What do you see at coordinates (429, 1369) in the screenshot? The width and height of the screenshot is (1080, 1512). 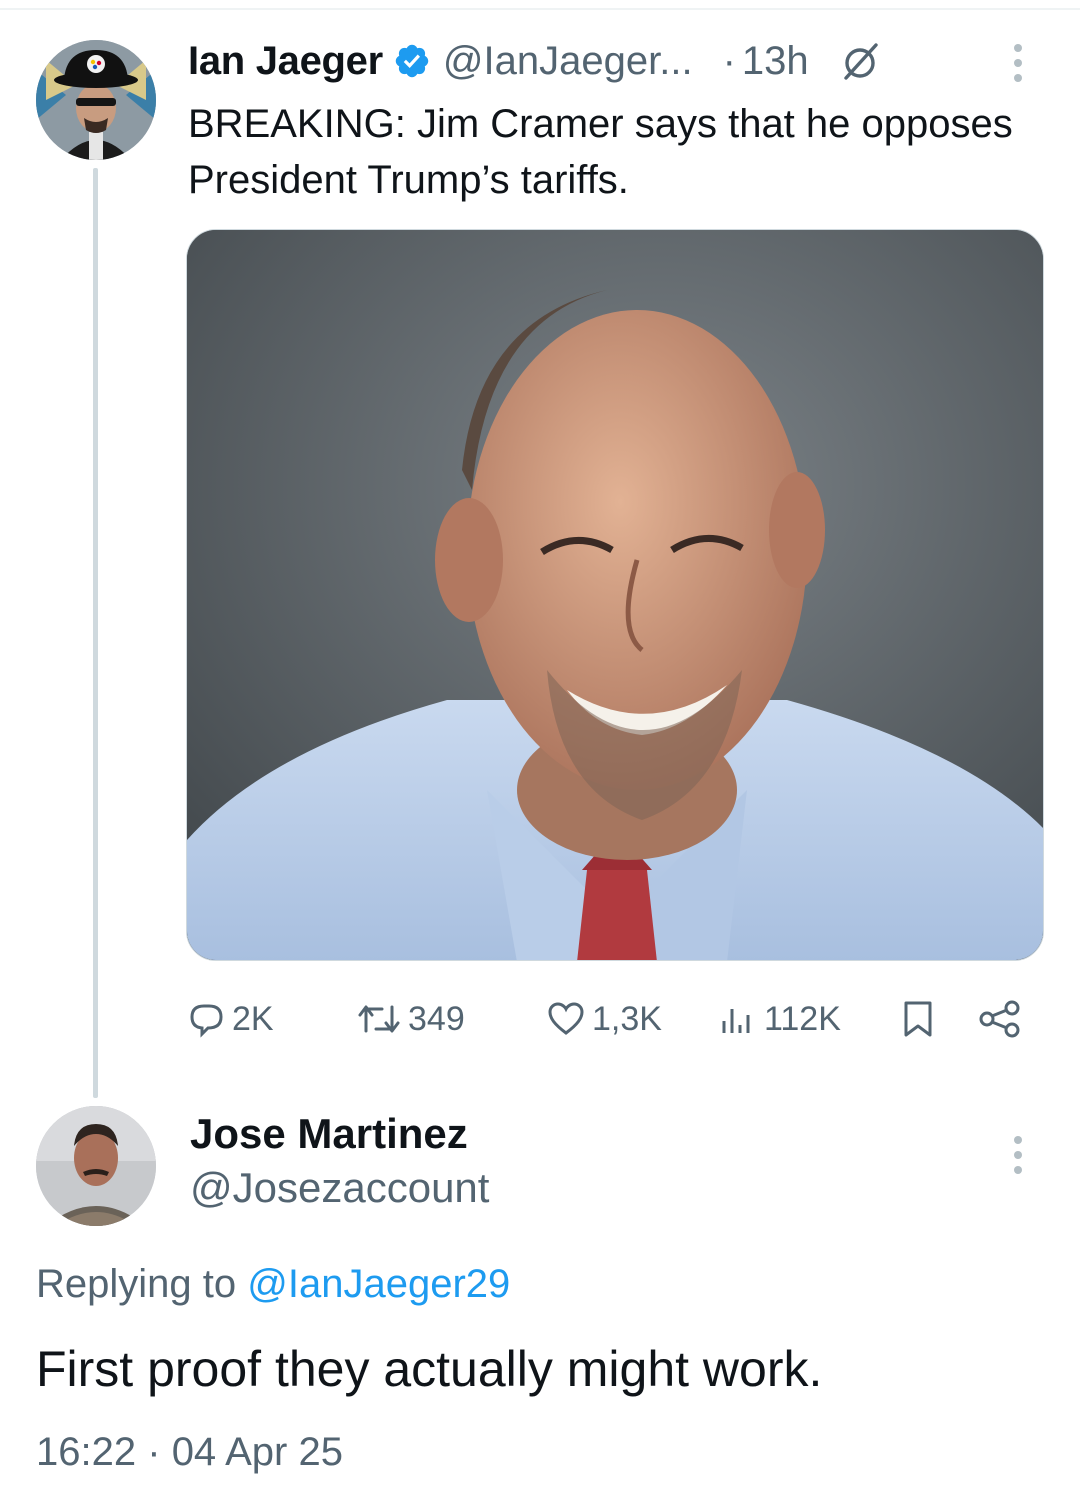 I see `reply-text: First proof they actually might work.` at bounding box center [429, 1369].